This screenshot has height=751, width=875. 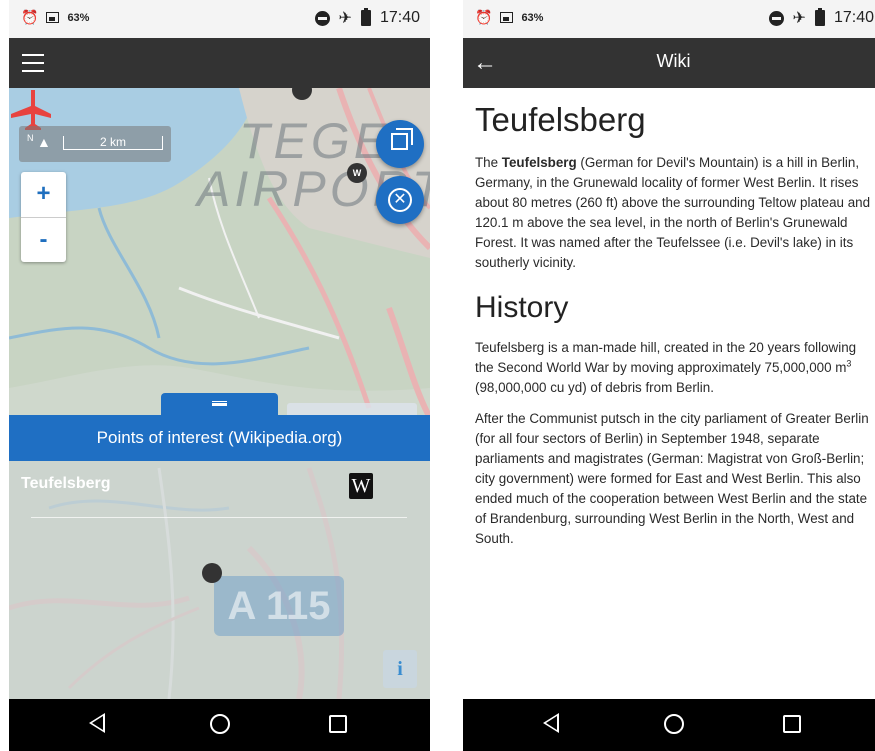 I want to click on close-button: ✕, so click(x=400, y=200).